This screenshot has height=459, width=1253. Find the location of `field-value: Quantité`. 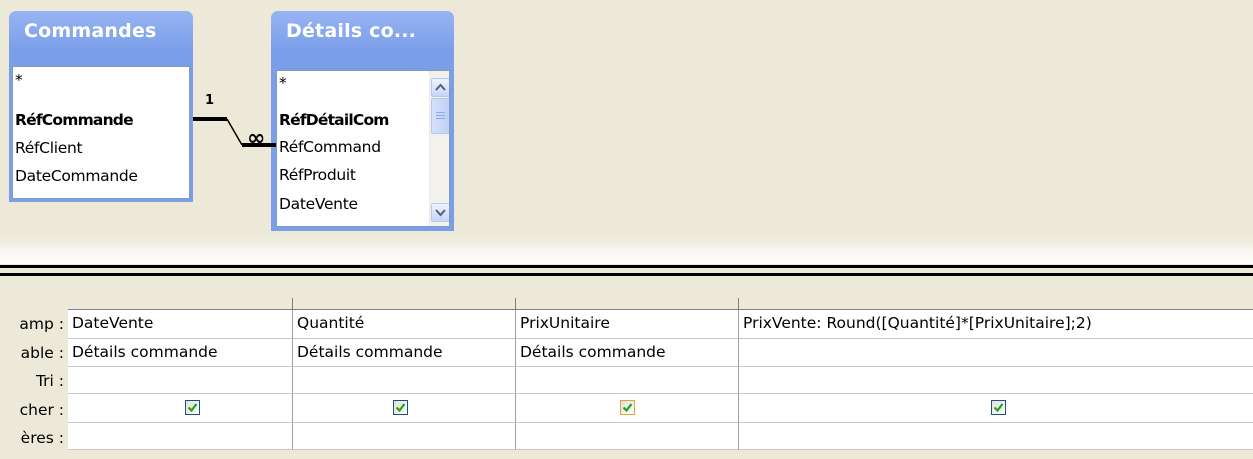

field-value: Quantité is located at coordinates (331, 323).